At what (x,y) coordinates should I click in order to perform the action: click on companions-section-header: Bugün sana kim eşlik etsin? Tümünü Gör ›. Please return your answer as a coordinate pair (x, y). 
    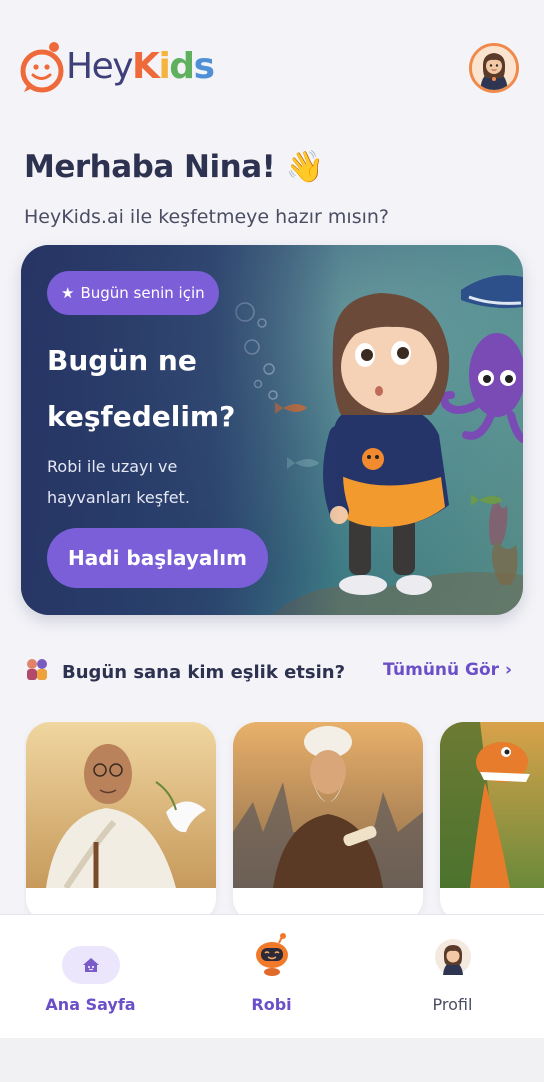
    Looking at the image, I should click on (272, 672).